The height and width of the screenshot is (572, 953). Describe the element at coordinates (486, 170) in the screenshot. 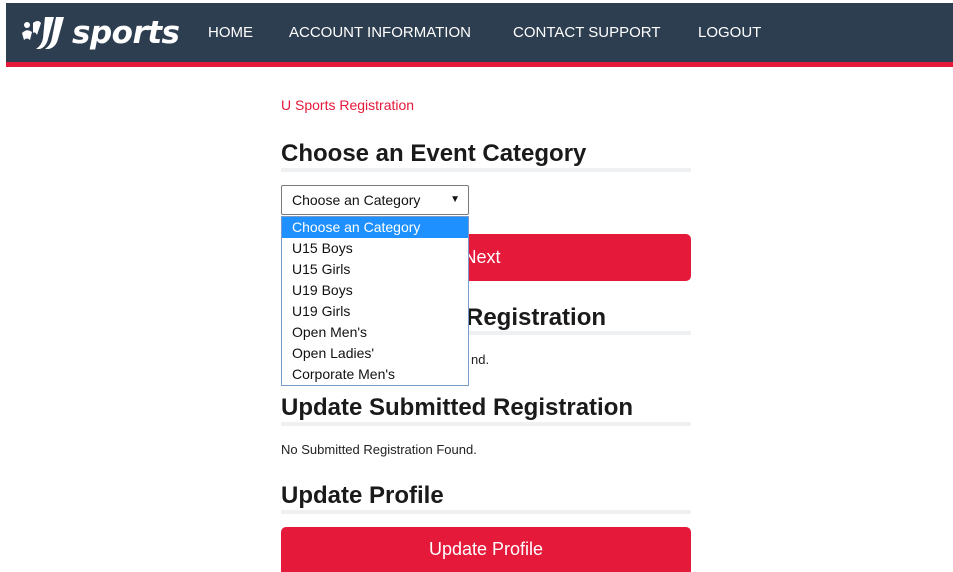

I see `choose-category-divider` at that location.